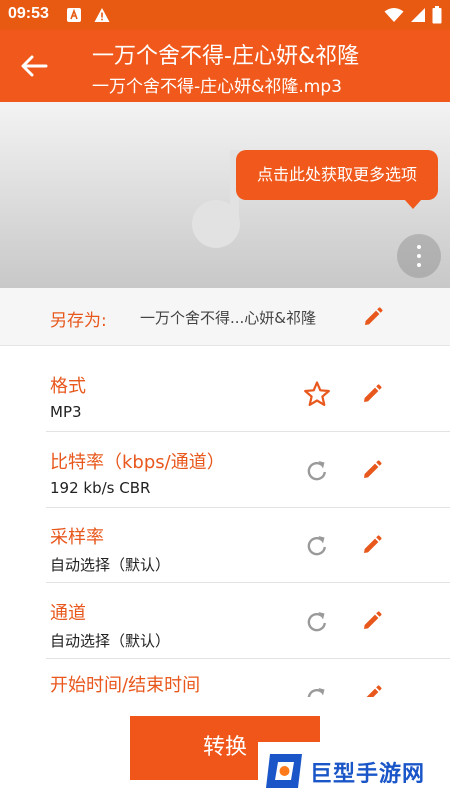 Image resolution: width=450 pixels, height=800 pixels. What do you see at coordinates (284, 771) in the screenshot?
I see `site-logo-icon` at bounding box center [284, 771].